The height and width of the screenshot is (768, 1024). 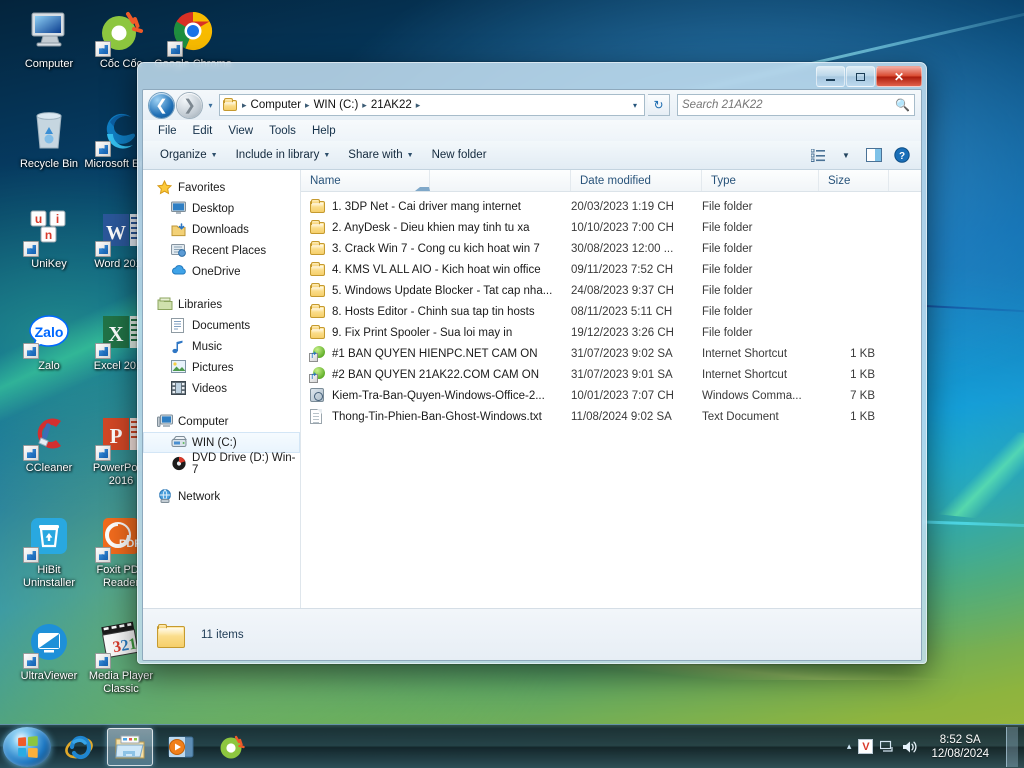 I want to click on desktop-icon-computer: Computer, so click(x=49, y=39).